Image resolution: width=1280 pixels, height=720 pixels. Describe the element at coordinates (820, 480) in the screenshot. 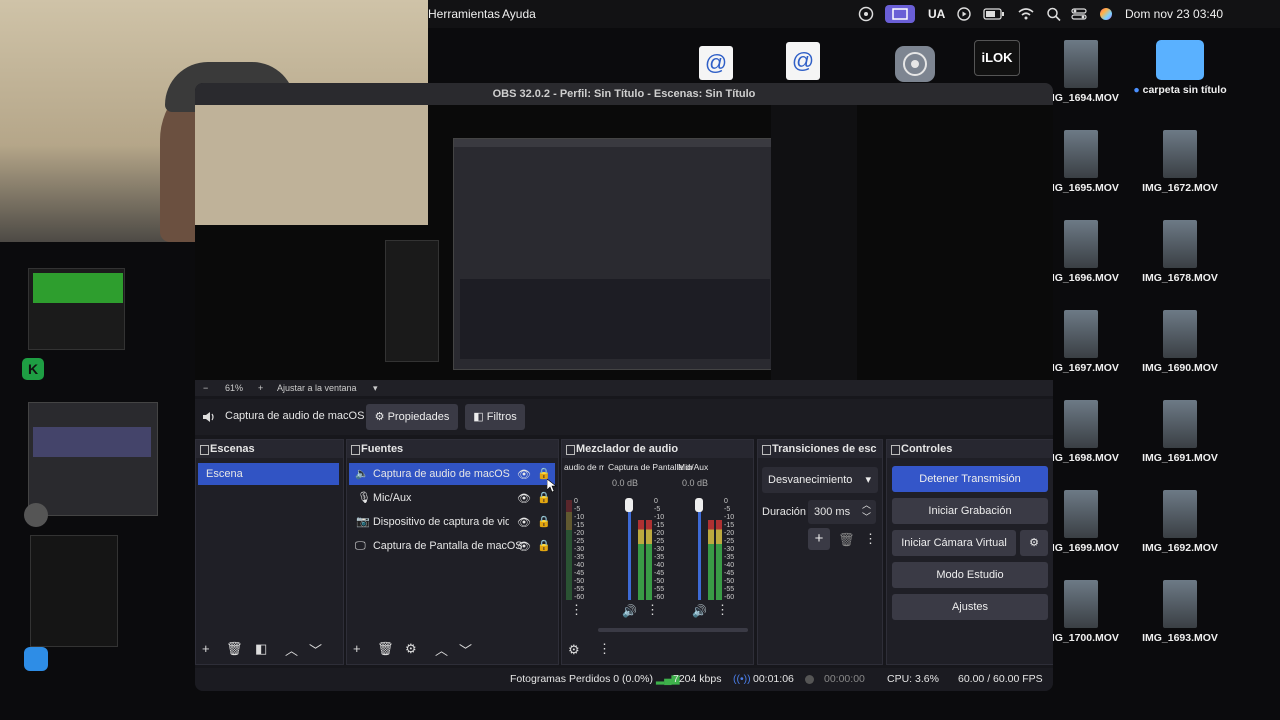

I see `transition-type-select: Desvanecimiento ▾` at that location.